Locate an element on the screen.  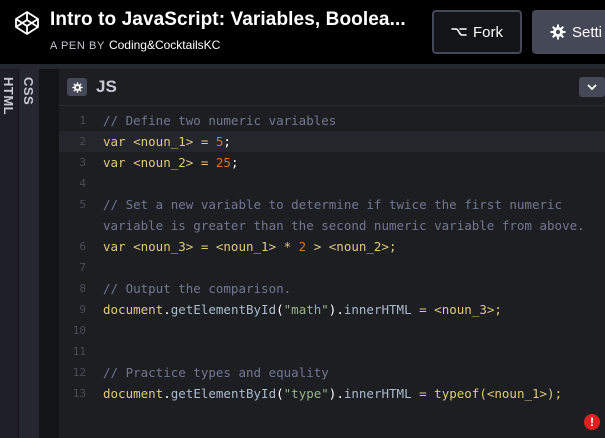
line-number: 2 is located at coordinates (82, 141).